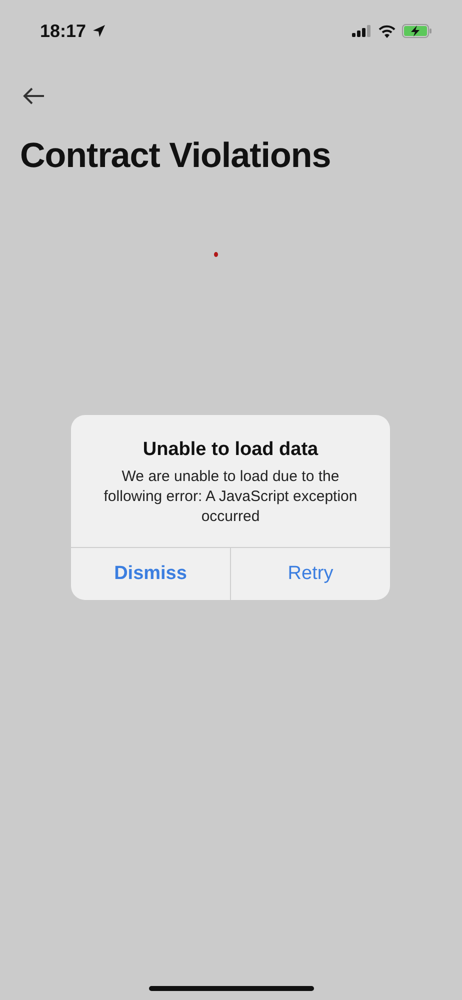 This screenshot has width=462, height=1000. What do you see at coordinates (63, 31) in the screenshot?
I see `status-time: 18:17` at bounding box center [63, 31].